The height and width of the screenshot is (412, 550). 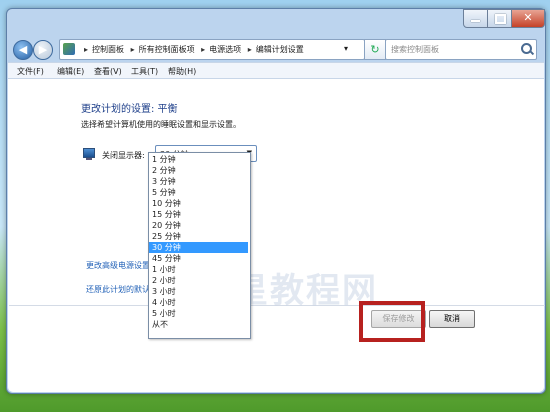 I want to click on breadcrumb-control-panel: 控制面板, so click(x=108, y=49).